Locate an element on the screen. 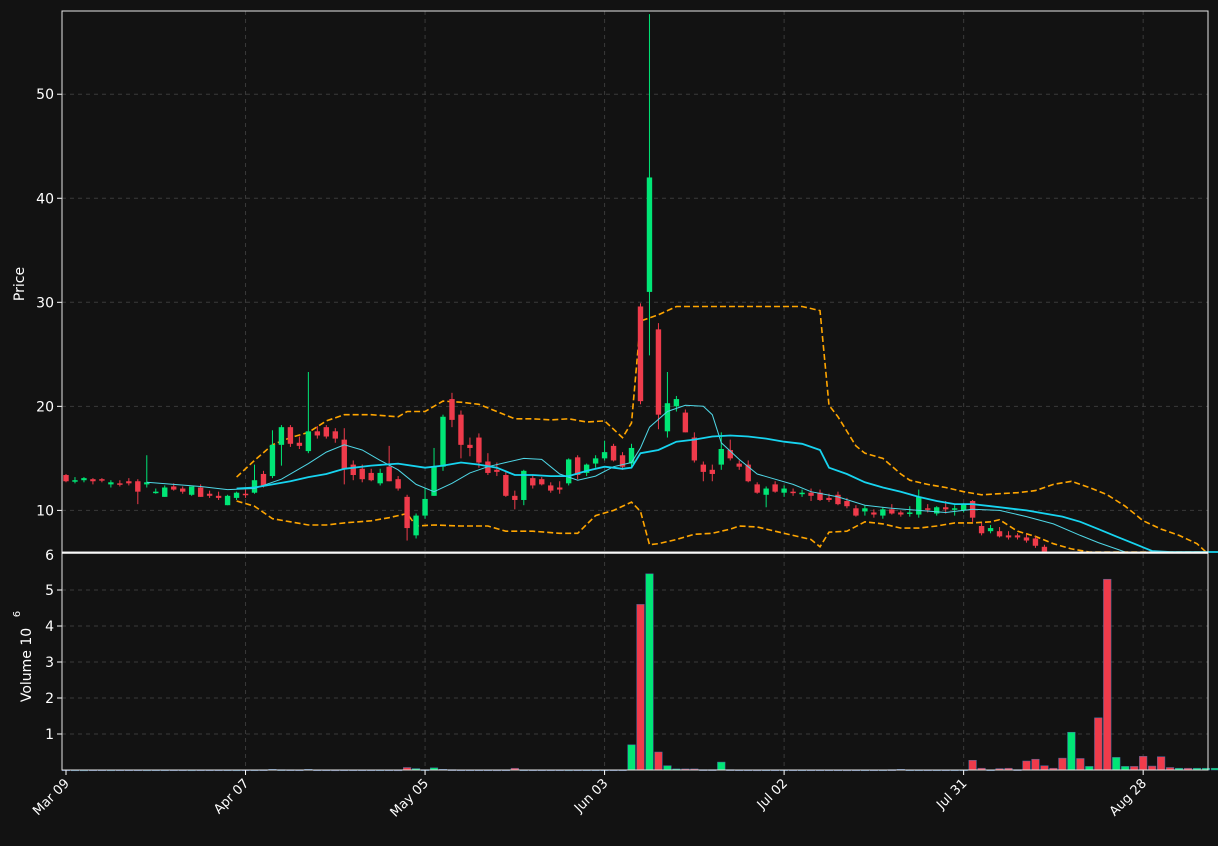 The image size is (1218, 846). price-tick-label: 50 is located at coordinates (45, 95).